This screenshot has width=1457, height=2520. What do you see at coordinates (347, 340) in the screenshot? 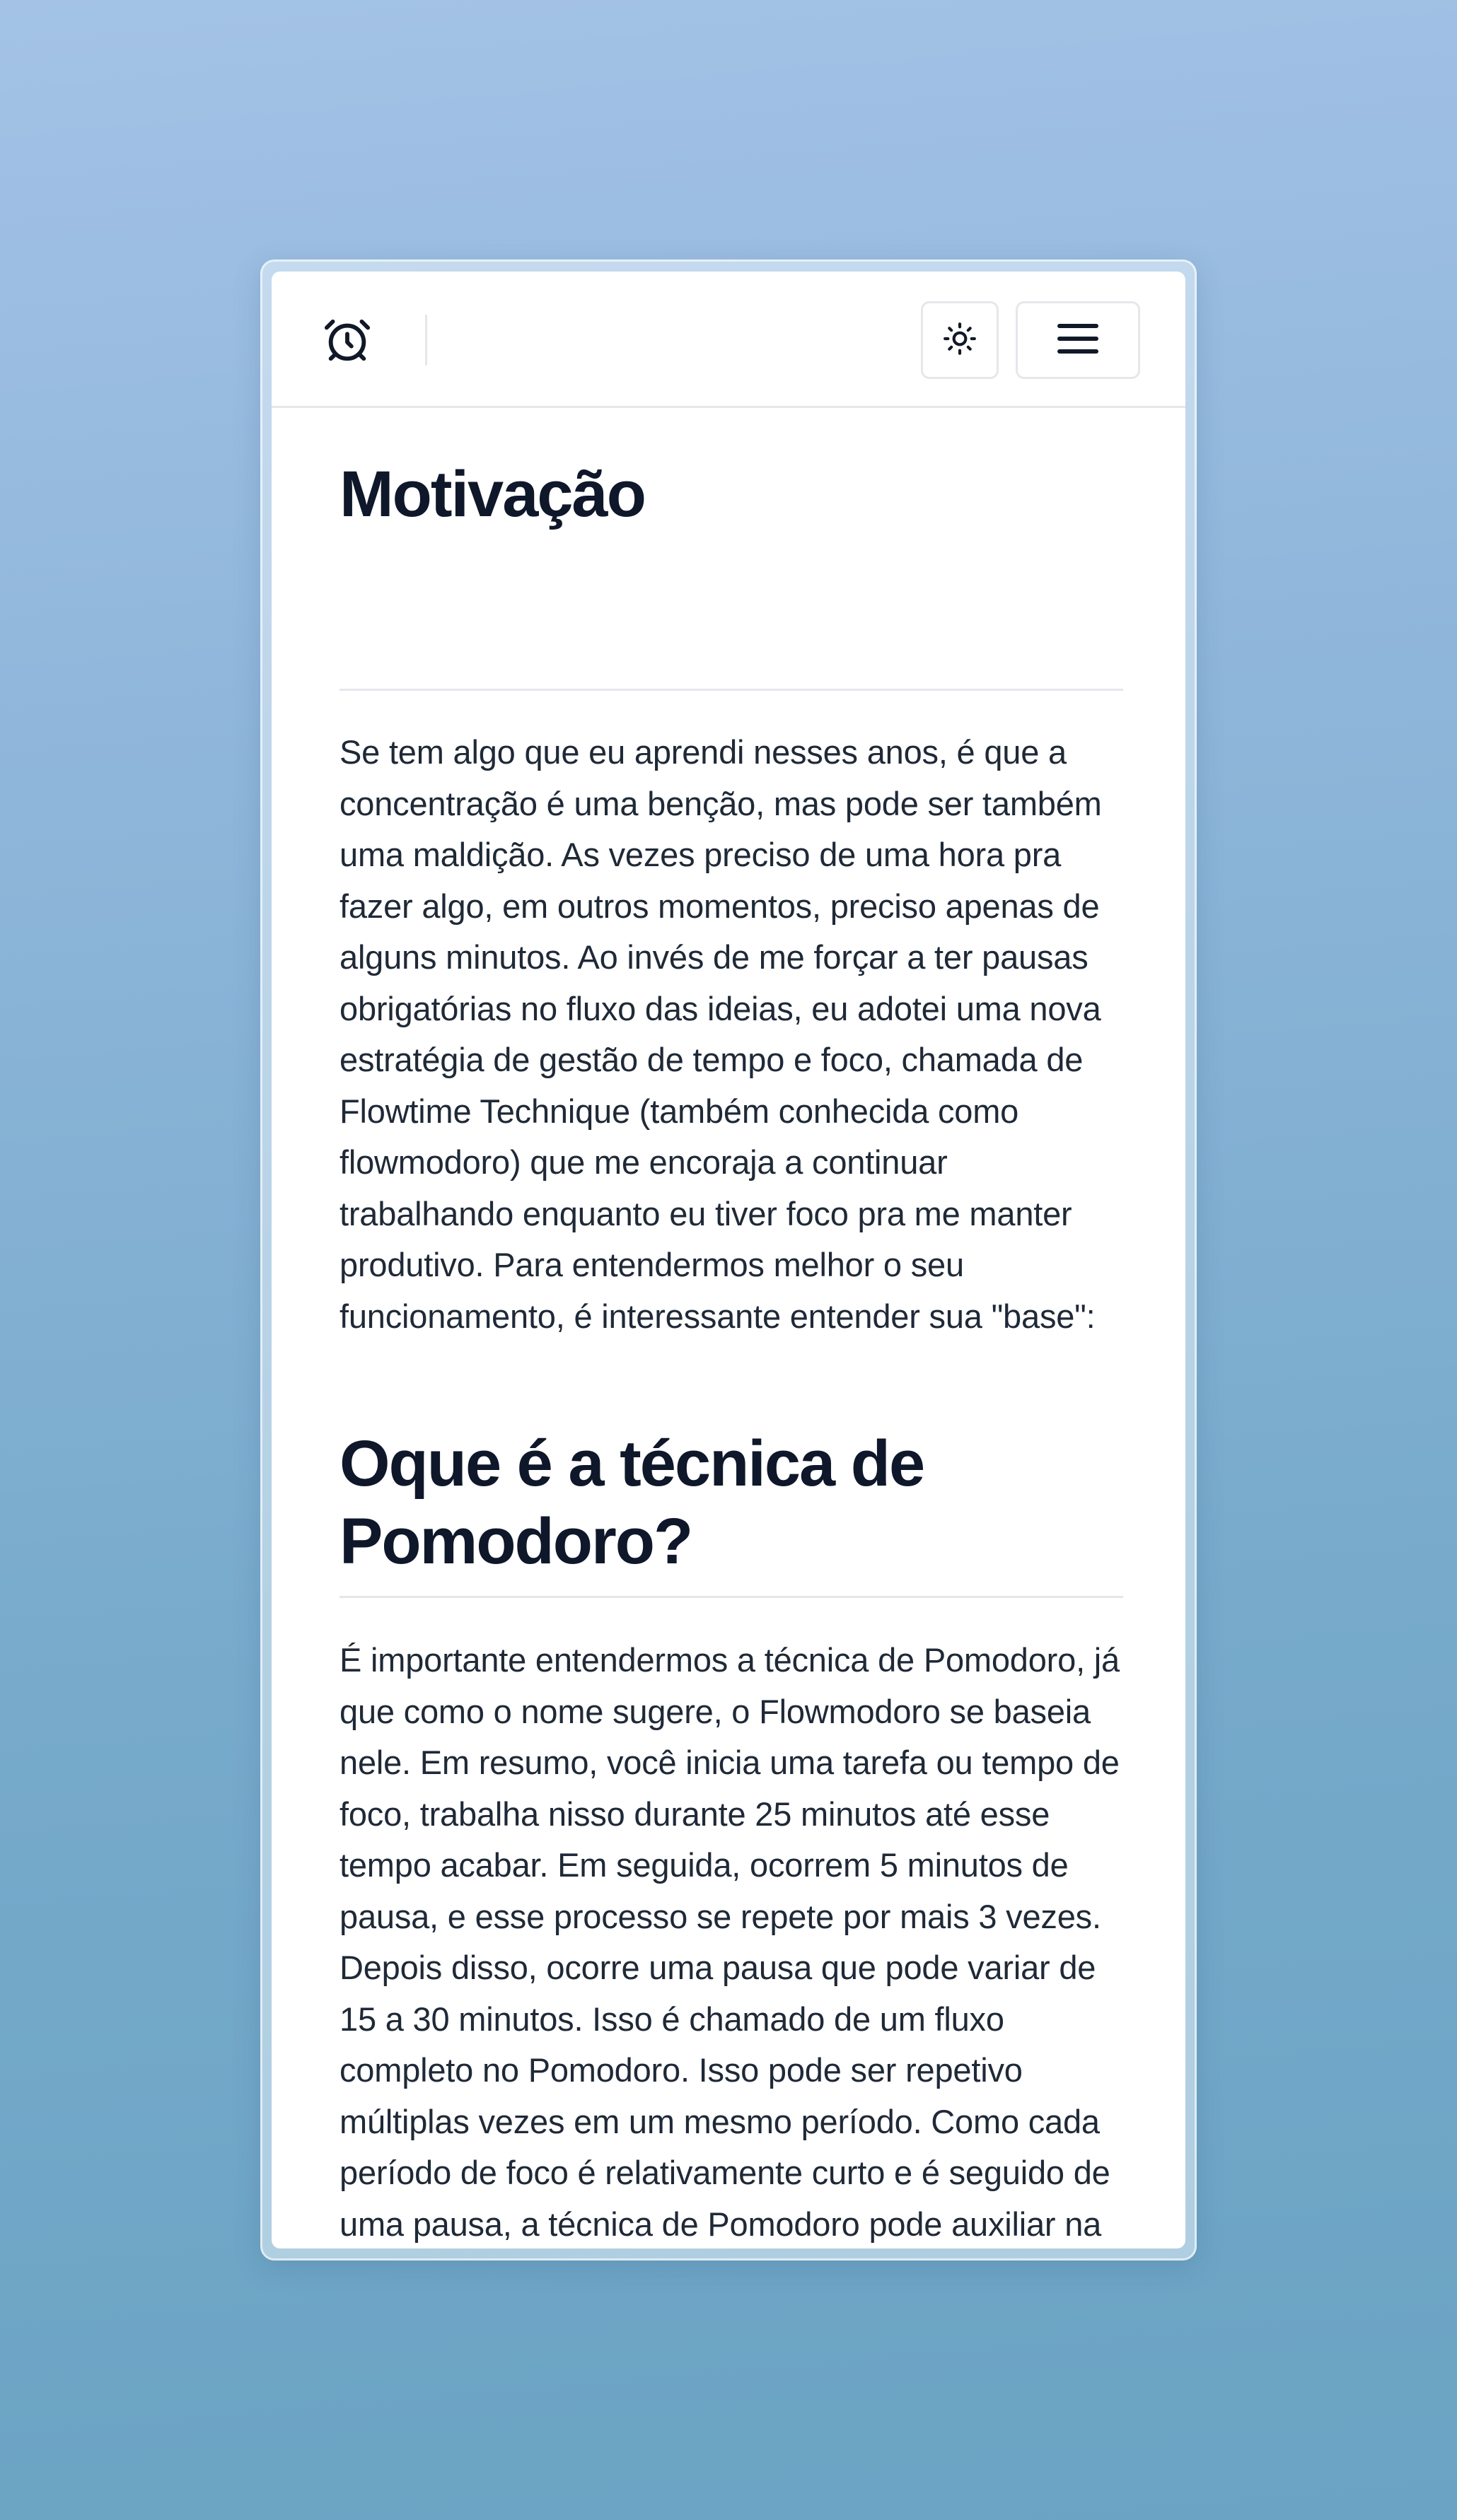
I see `alarm-clock-icon` at bounding box center [347, 340].